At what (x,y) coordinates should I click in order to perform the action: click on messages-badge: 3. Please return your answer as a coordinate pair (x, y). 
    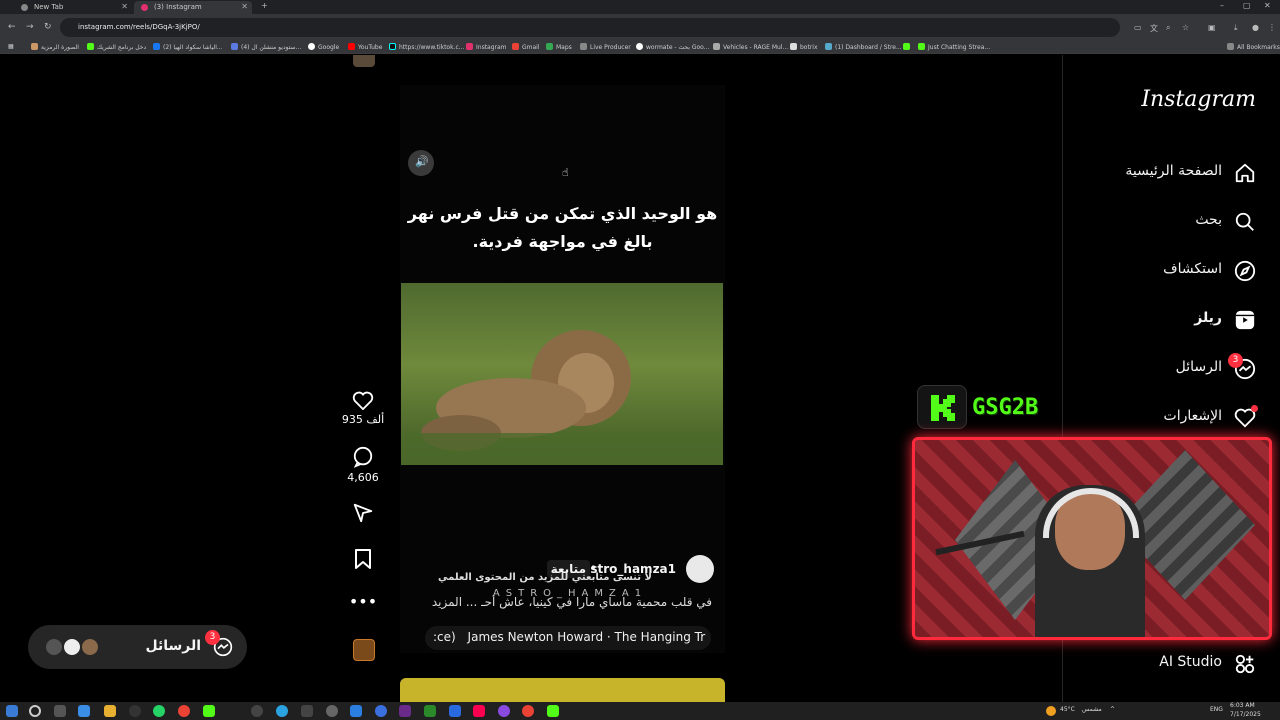
    Looking at the image, I should click on (212, 637).